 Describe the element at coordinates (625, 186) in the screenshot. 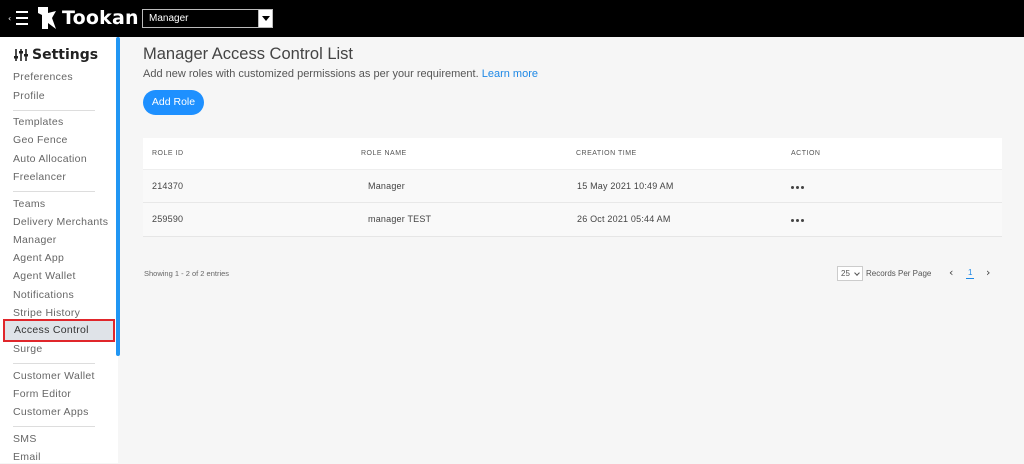

I see `cell-creation-time: 15 May 2021 10:49 AM` at that location.